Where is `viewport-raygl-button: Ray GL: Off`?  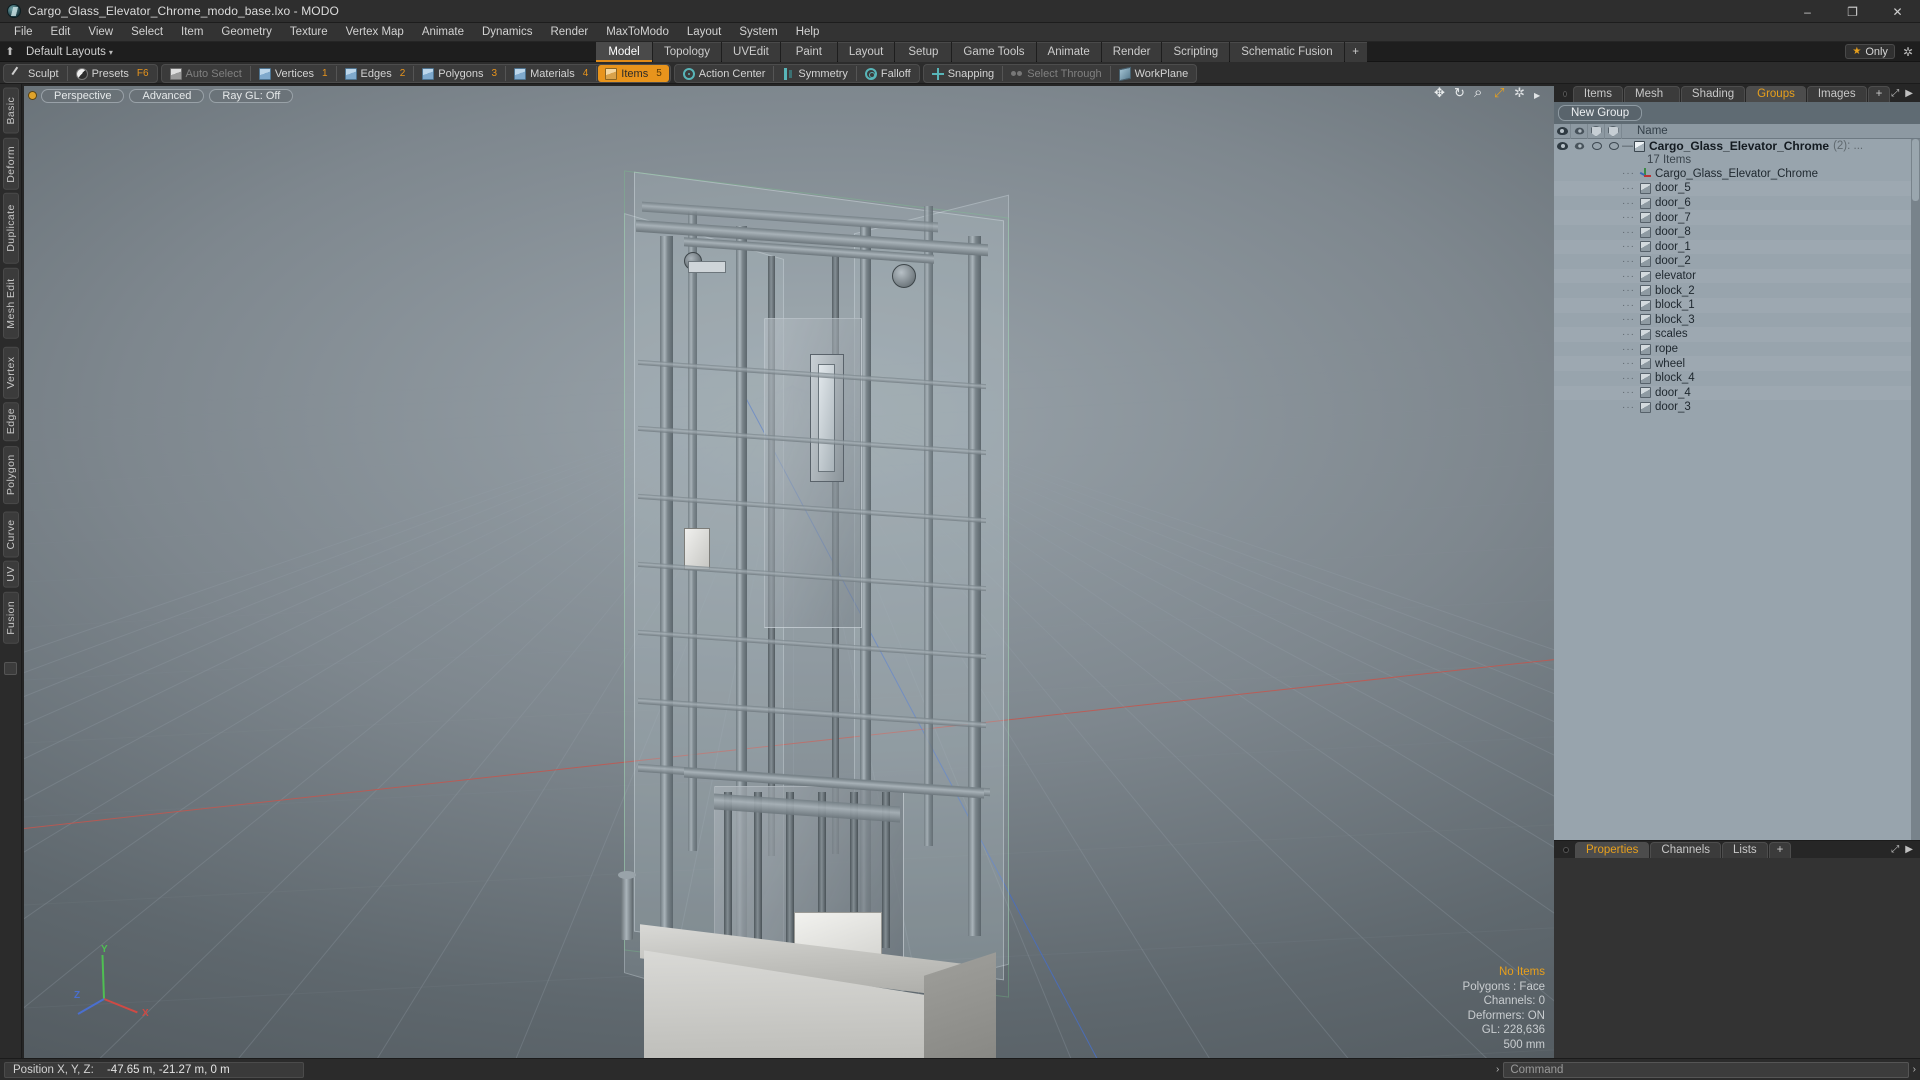 viewport-raygl-button: Ray GL: Off is located at coordinates (251, 95).